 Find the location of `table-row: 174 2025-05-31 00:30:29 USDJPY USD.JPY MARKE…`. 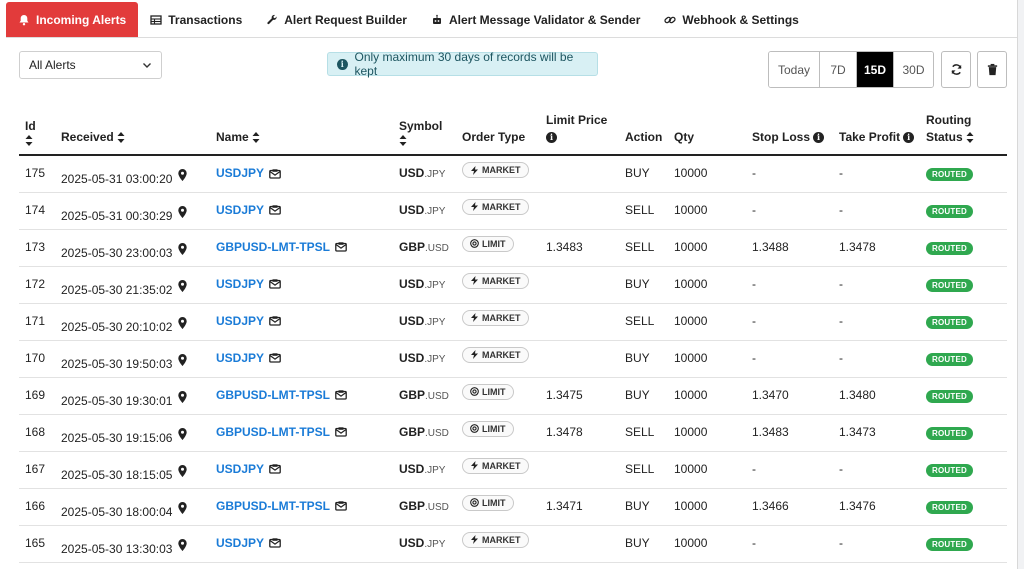

table-row: 174 2025-05-31 00:30:29 USDJPY USD.JPY MARKE… is located at coordinates (513, 211).